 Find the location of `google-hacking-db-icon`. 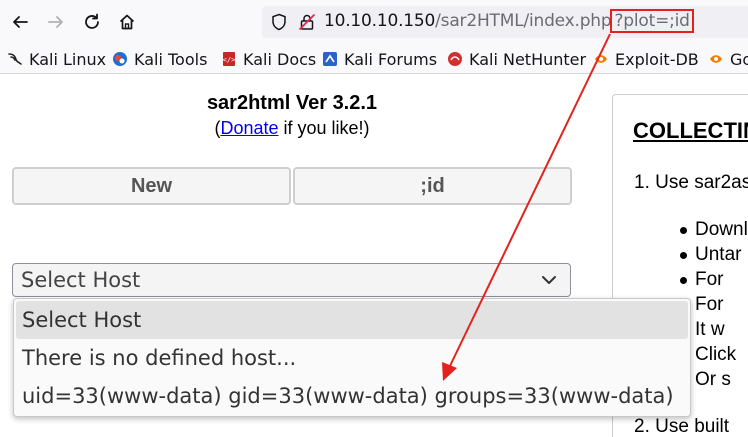

google-hacking-db-icon is located at coordinates (716, 59).